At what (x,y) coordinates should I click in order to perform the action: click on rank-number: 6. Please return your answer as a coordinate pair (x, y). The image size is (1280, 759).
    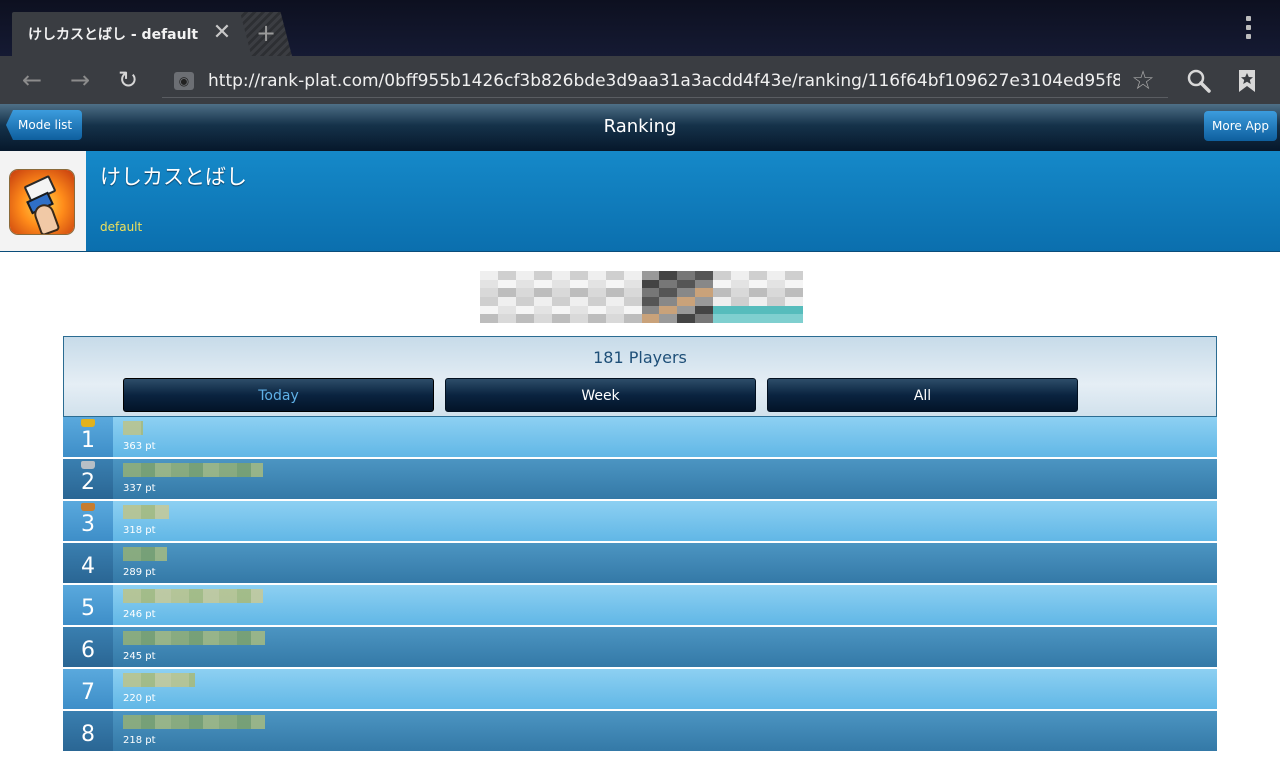
    Looking at the image, I should click on (88, 647).